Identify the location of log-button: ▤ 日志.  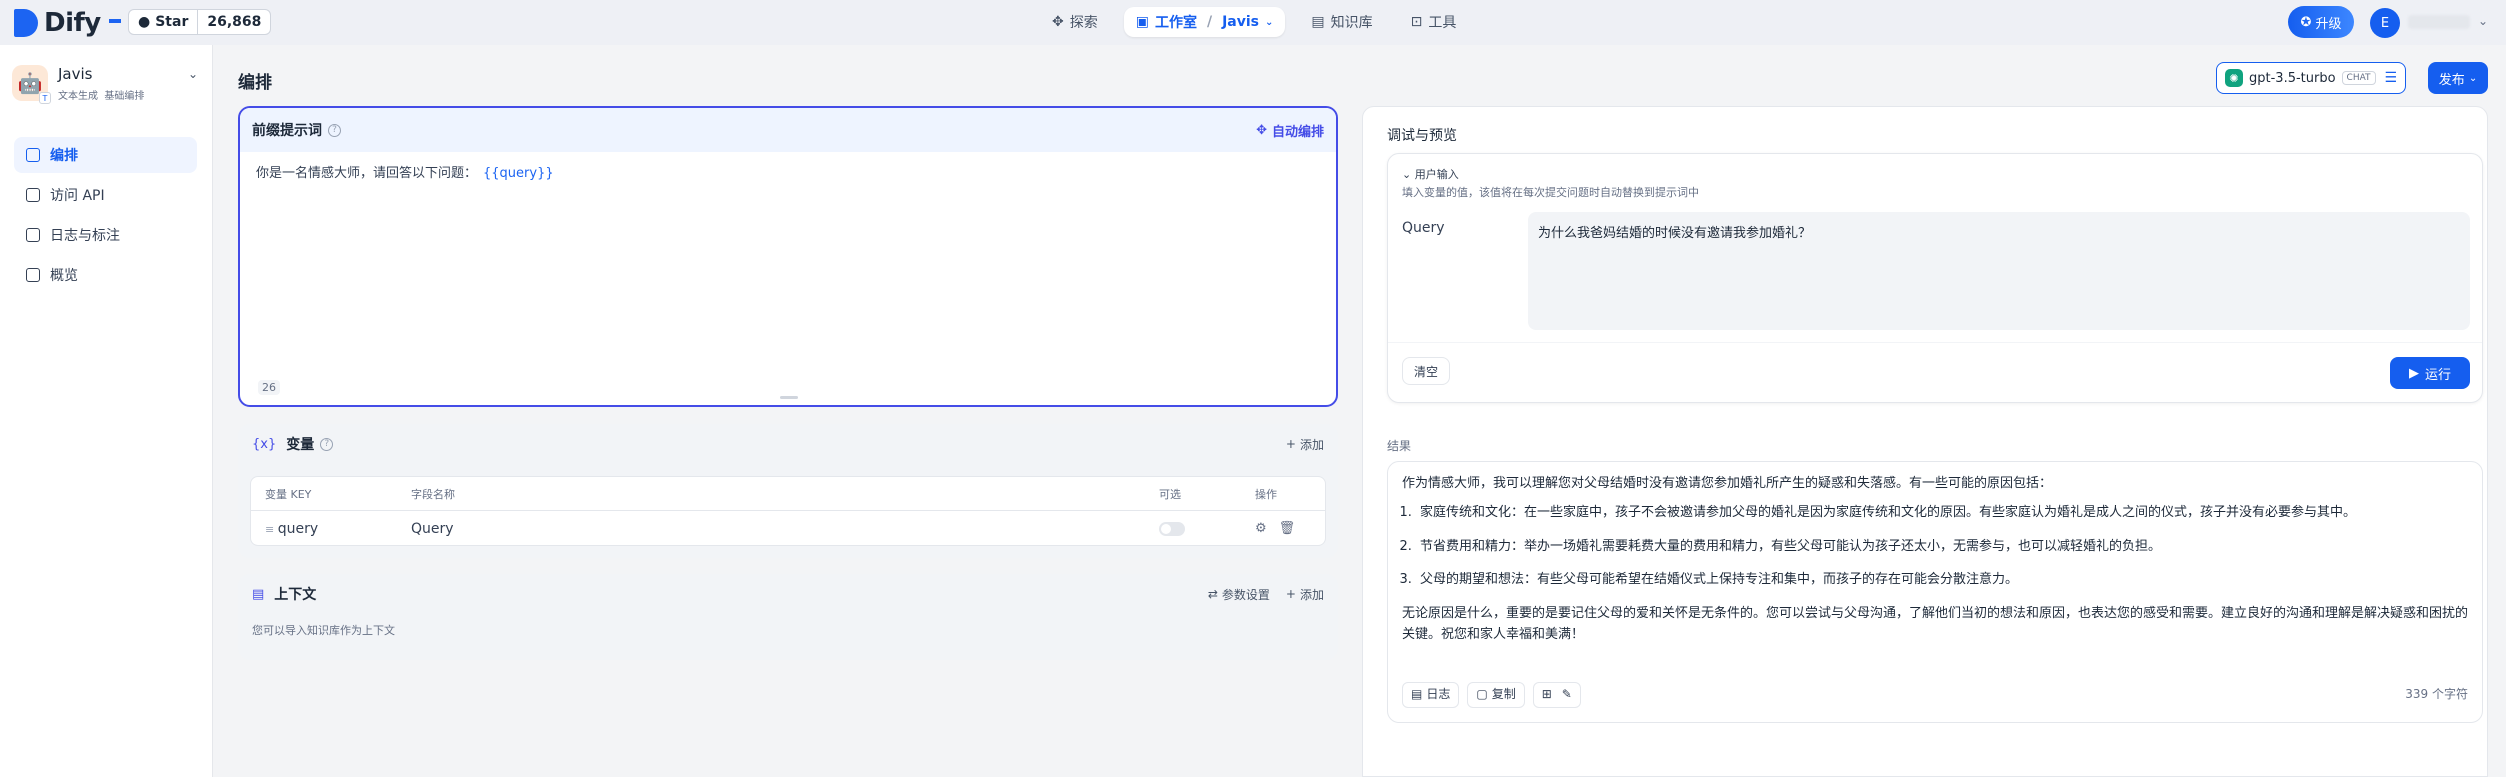
(1431, 695).